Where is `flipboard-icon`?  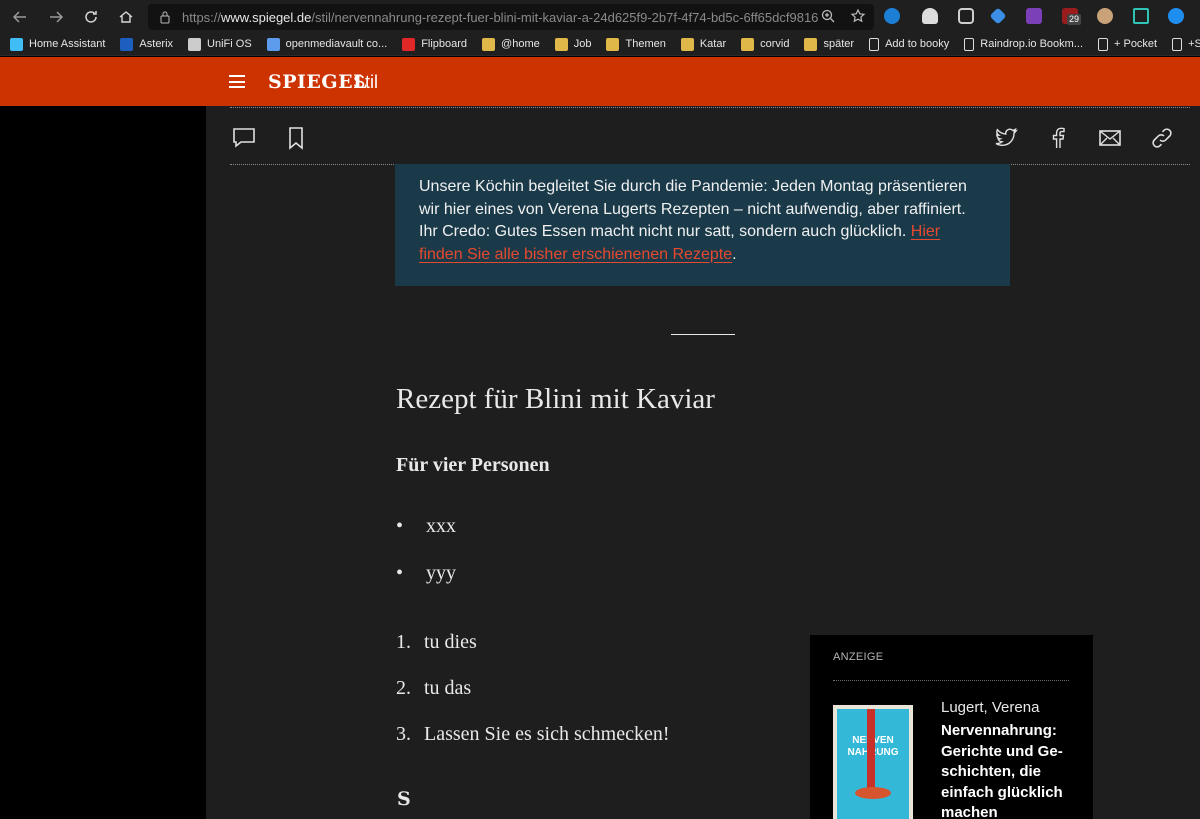
flipboard-icon is located at coordinates (409, 44).